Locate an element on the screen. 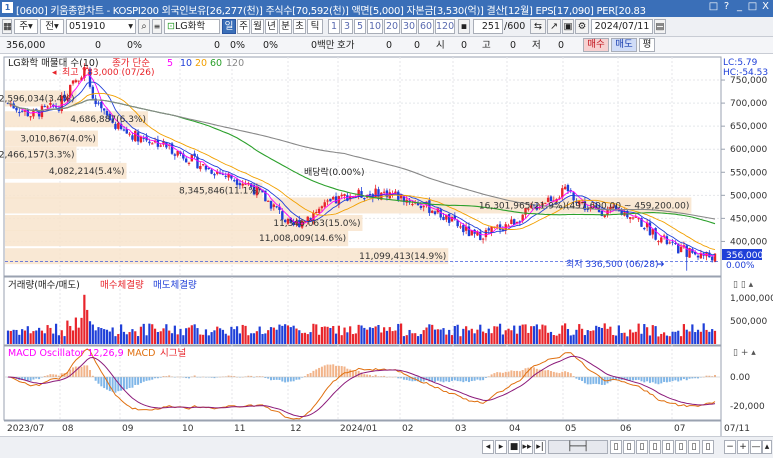 The width and height of the screenshot is (773, 458). stock-name-field: ⊡LG화학 is located at coordinates (192, 26).